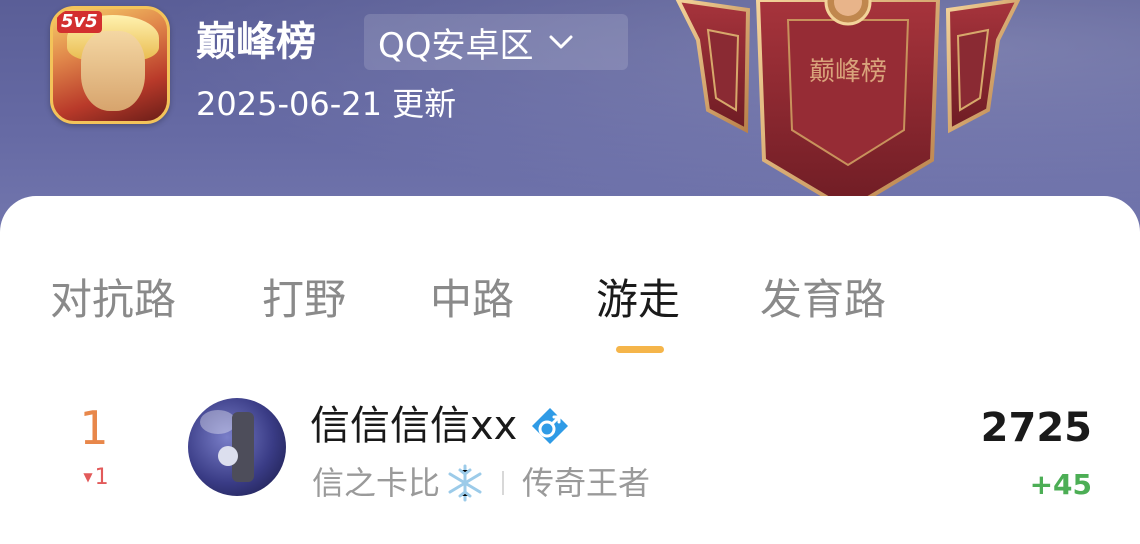  I want to click on update-date: 2025-06-21 更新, so click(326, 104).